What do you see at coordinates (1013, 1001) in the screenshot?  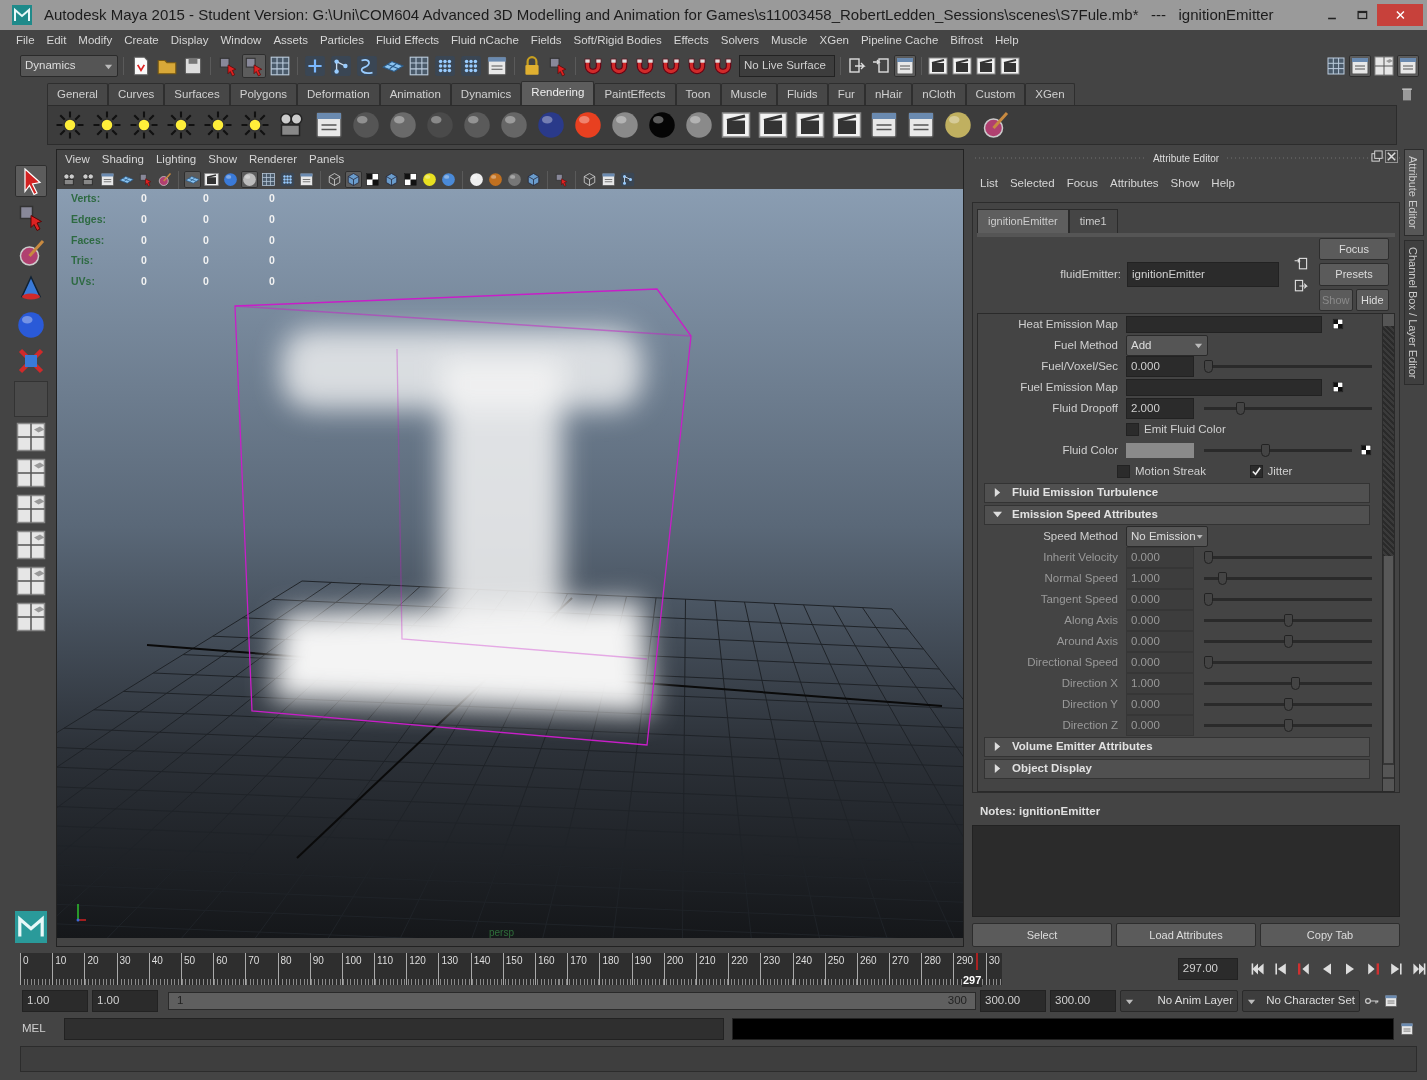 I see `playback-end-field: 300.00` at bounding box center [1013, 1001].